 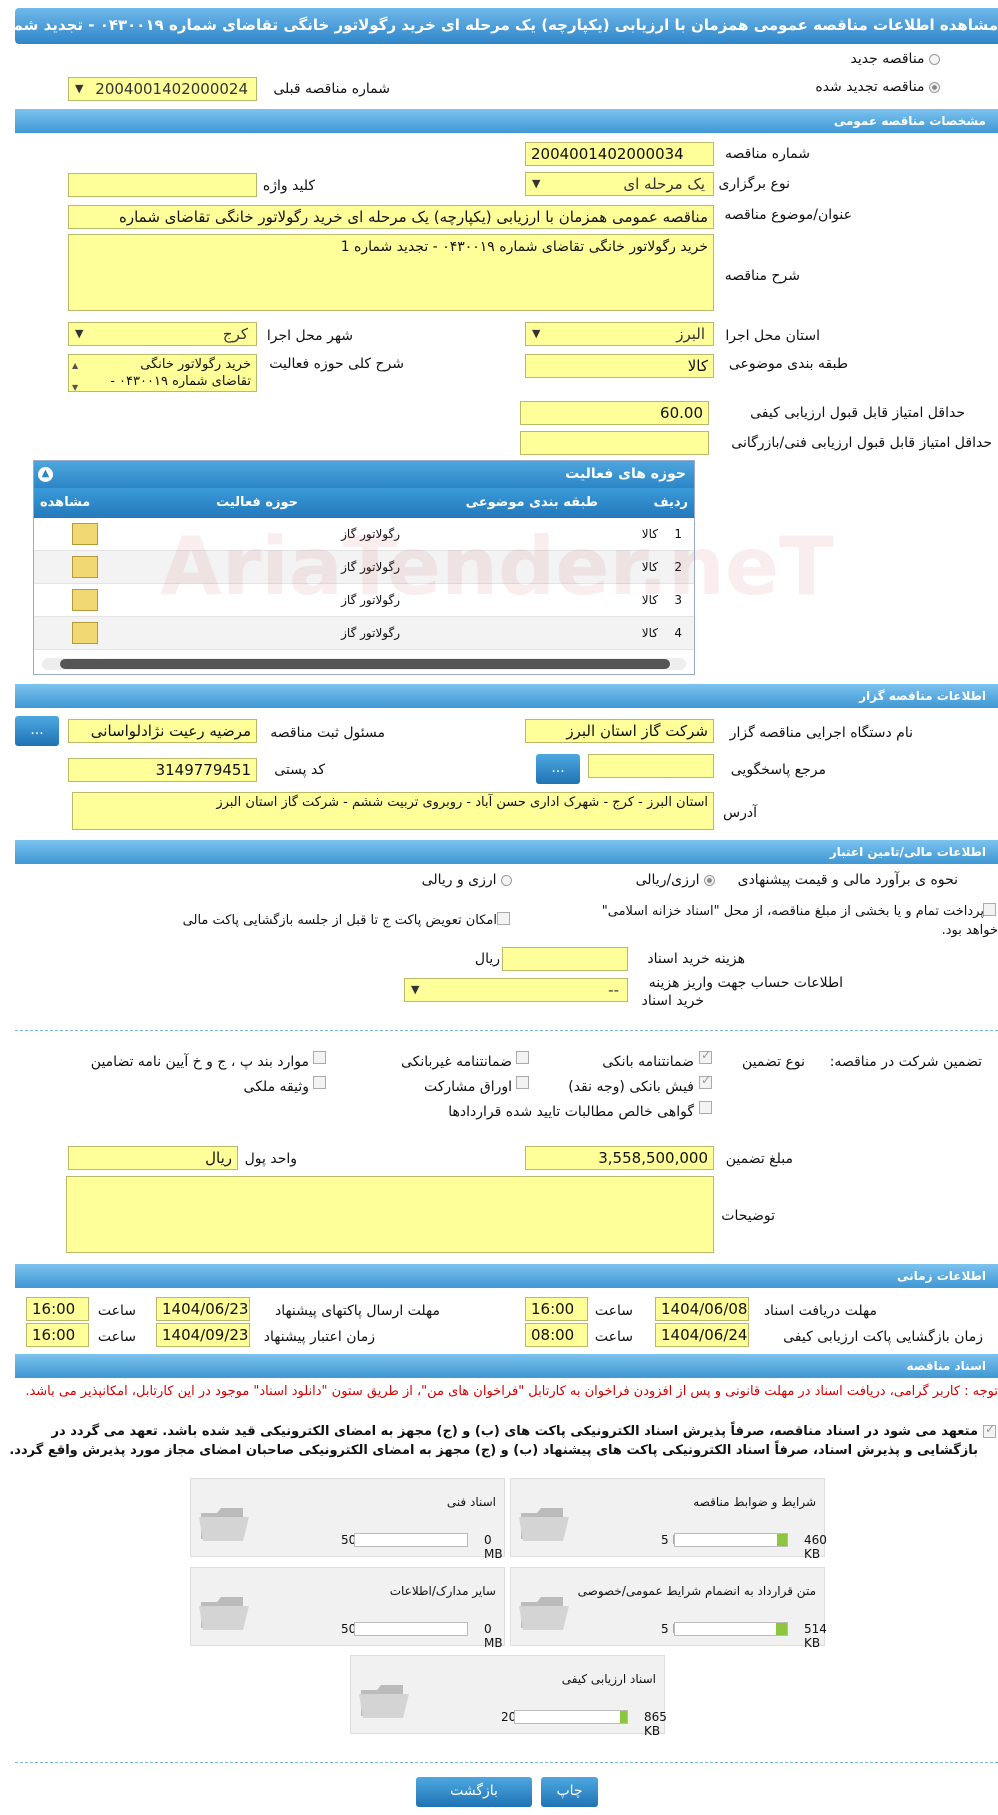 I want to click on radio-renewed, so click(x=934, y=87).